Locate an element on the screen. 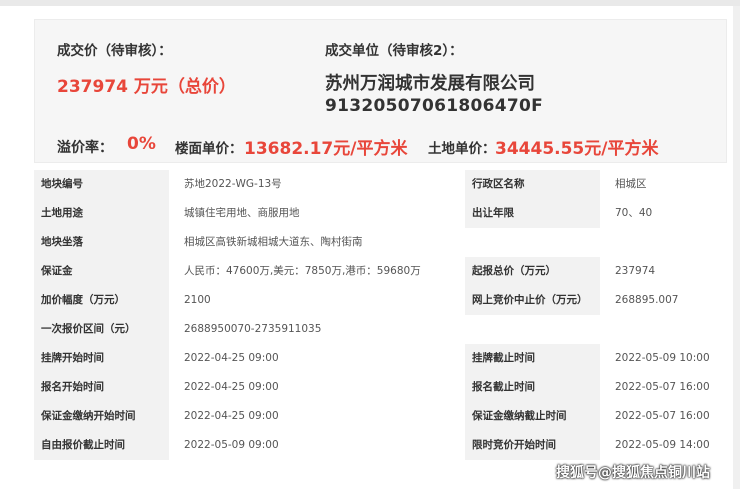  field-label: 地块编号 is located at coordinates (101, 184).